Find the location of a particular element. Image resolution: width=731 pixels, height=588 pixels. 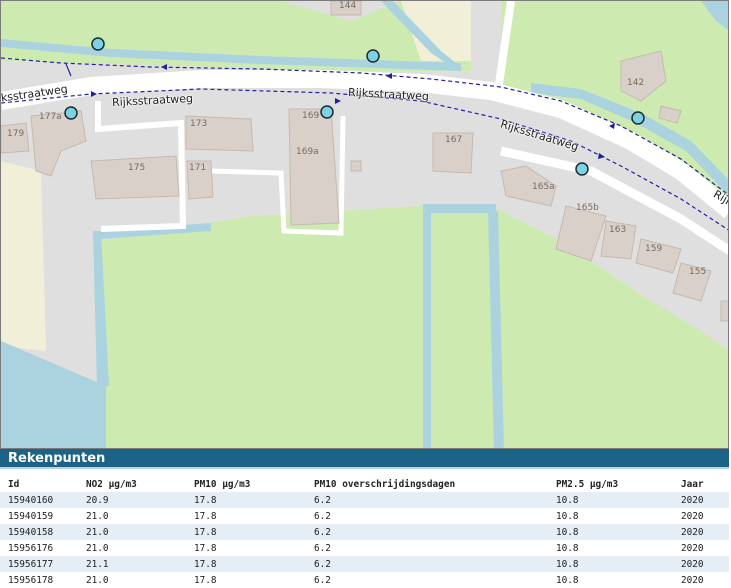

house-number: 155 is located at coordinates (698, 272).